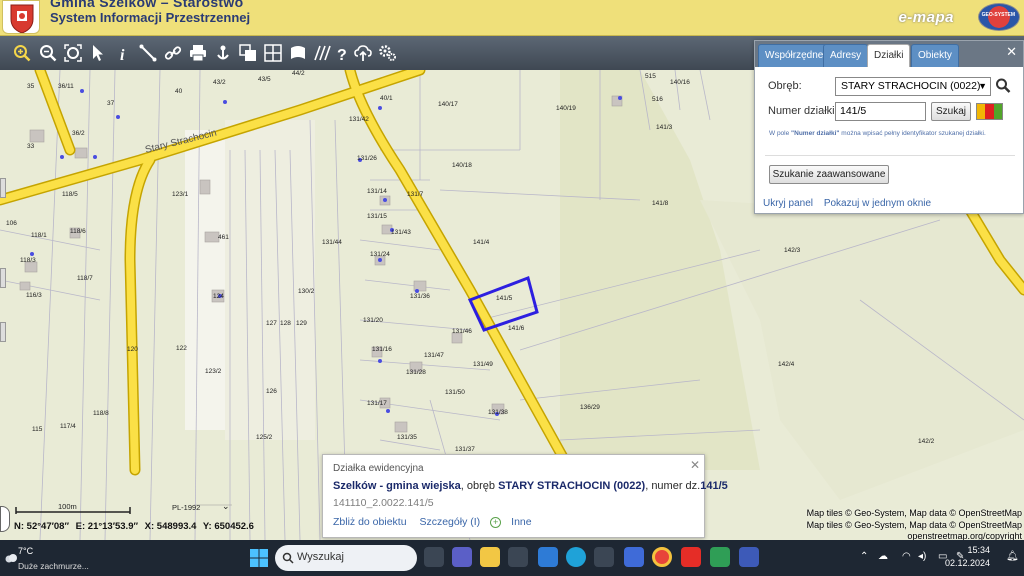 The width and height of the screenshot is (1024, 576). I want to click on taskbar-search: Wyszukaj, so click(346, 558).